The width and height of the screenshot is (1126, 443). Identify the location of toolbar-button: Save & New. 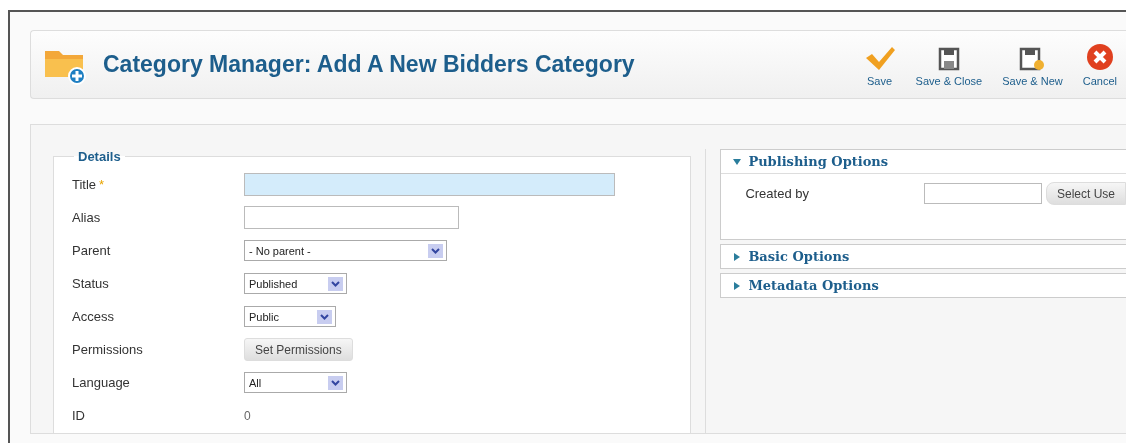
(1032, 66).